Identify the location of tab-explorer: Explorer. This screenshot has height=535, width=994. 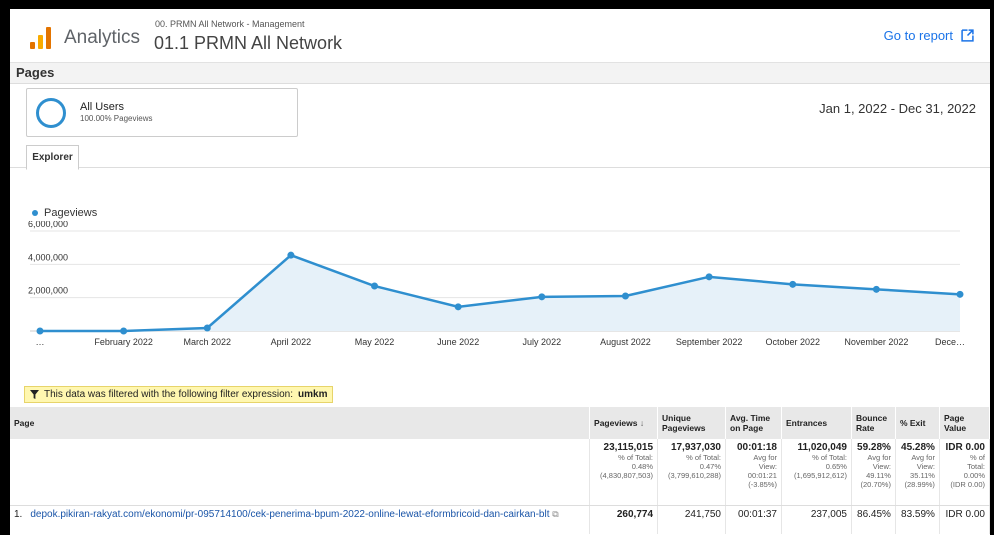
(52, 157).